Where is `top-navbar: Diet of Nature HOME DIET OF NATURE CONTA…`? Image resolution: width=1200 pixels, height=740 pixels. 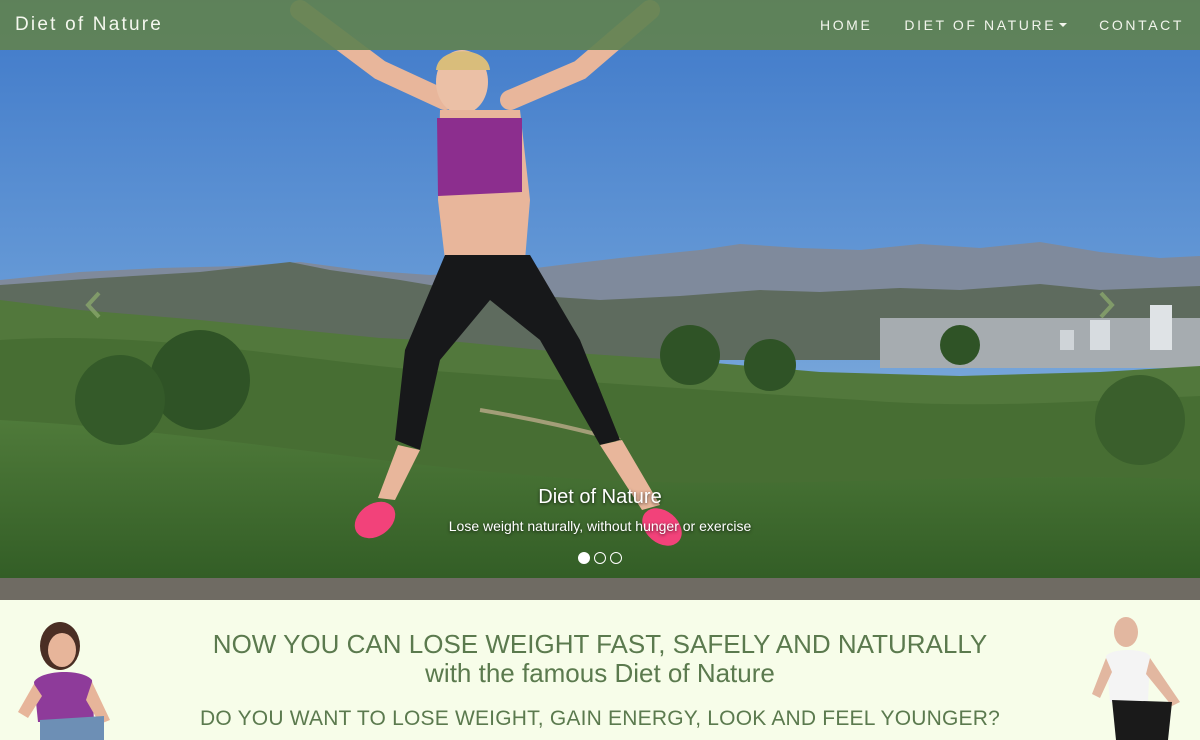 top-navbar: Diet of Nature HOME DIET OF NATURE CONTA… is located at coordinates (600, 25).